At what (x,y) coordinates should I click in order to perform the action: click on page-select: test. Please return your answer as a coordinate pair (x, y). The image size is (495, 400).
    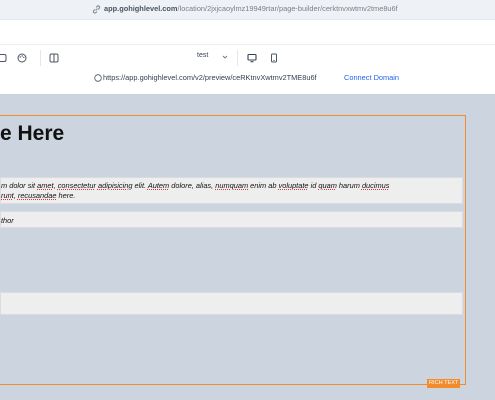
    Looking at the image, I should click on (212, 58).